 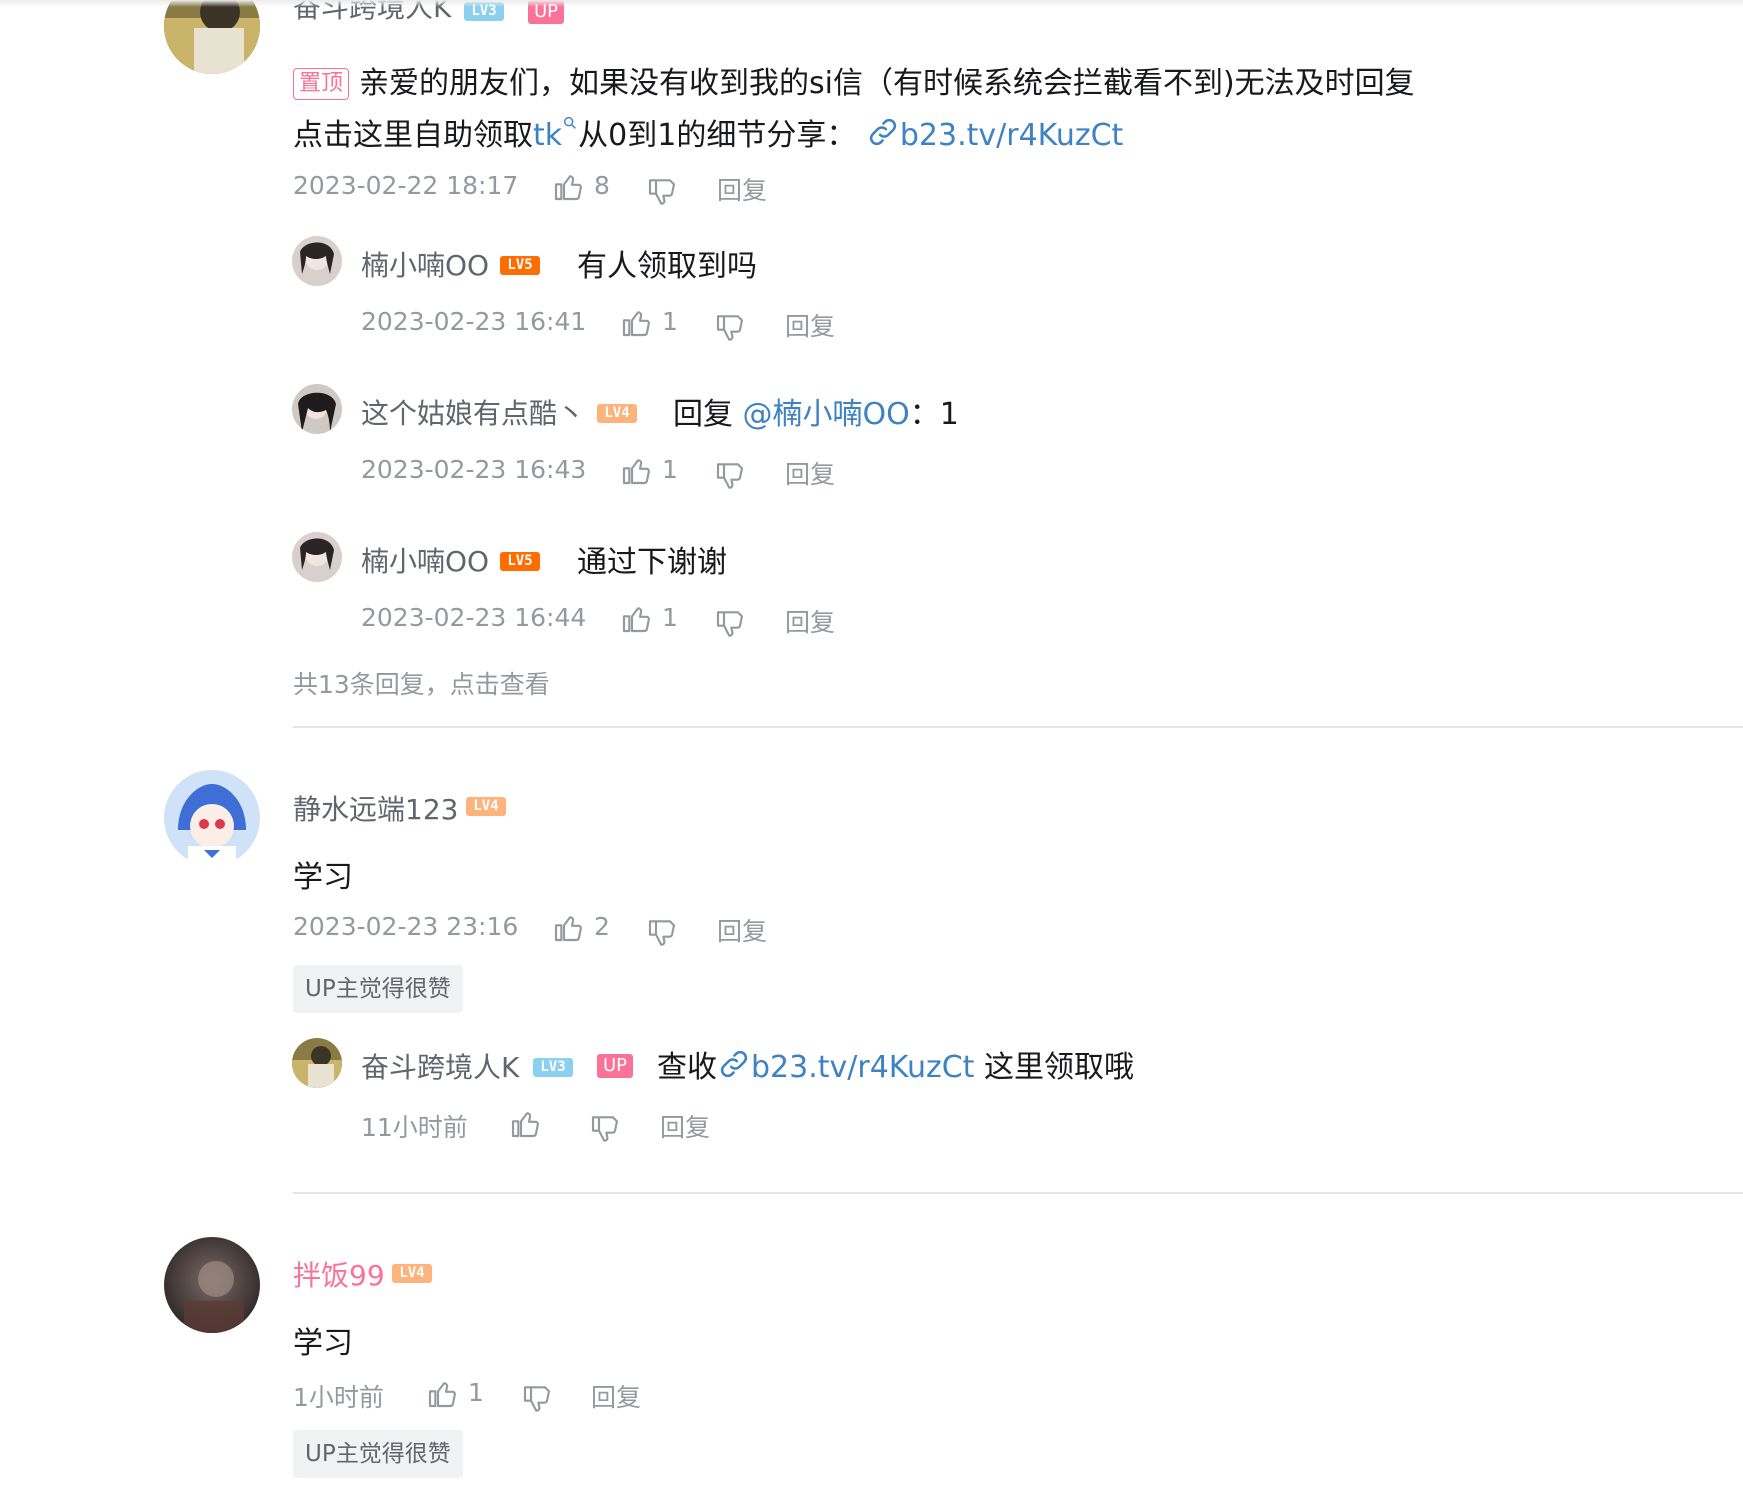 I want to click on mention-link: @楠小喃OO, so click(x=826, y=414).